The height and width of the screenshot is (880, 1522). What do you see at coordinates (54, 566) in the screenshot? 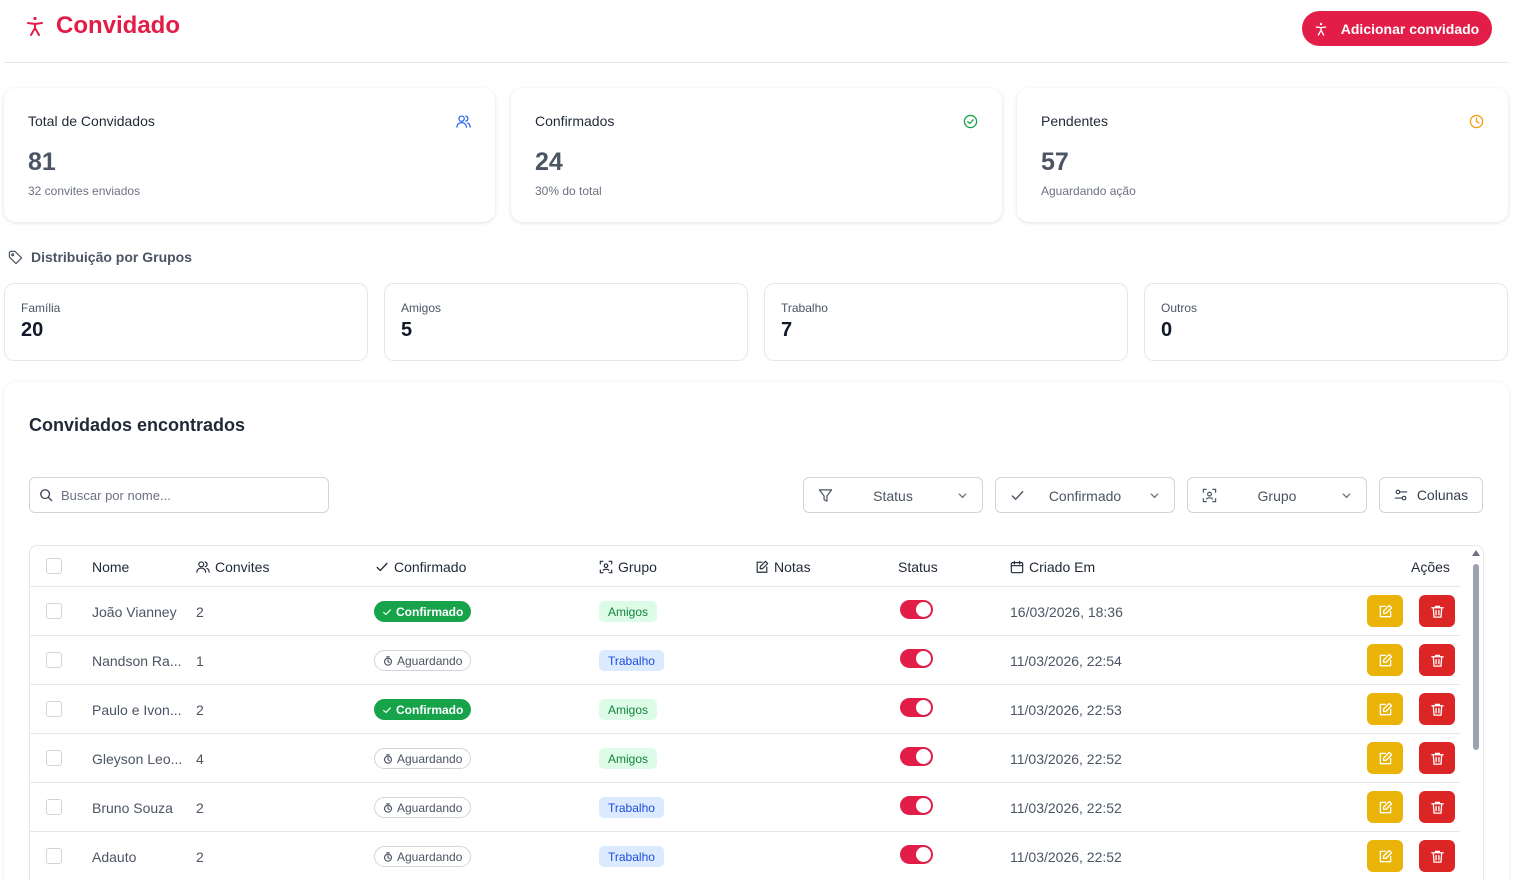
I see `select-all-checkbox` at bounding box center [54, 566].